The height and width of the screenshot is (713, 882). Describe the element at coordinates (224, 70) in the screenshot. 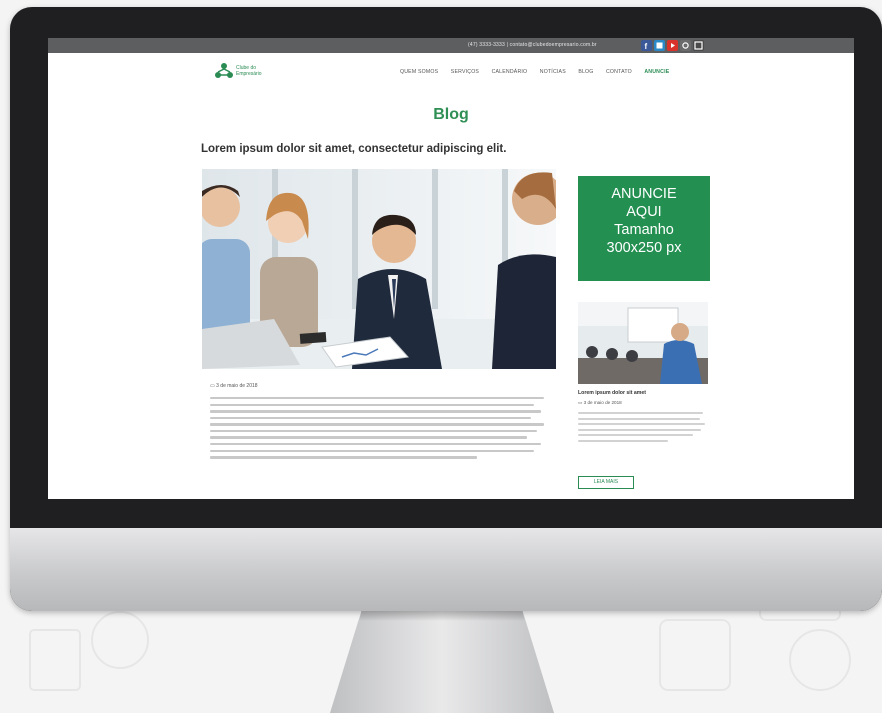

I see `logo-icon` at that location.